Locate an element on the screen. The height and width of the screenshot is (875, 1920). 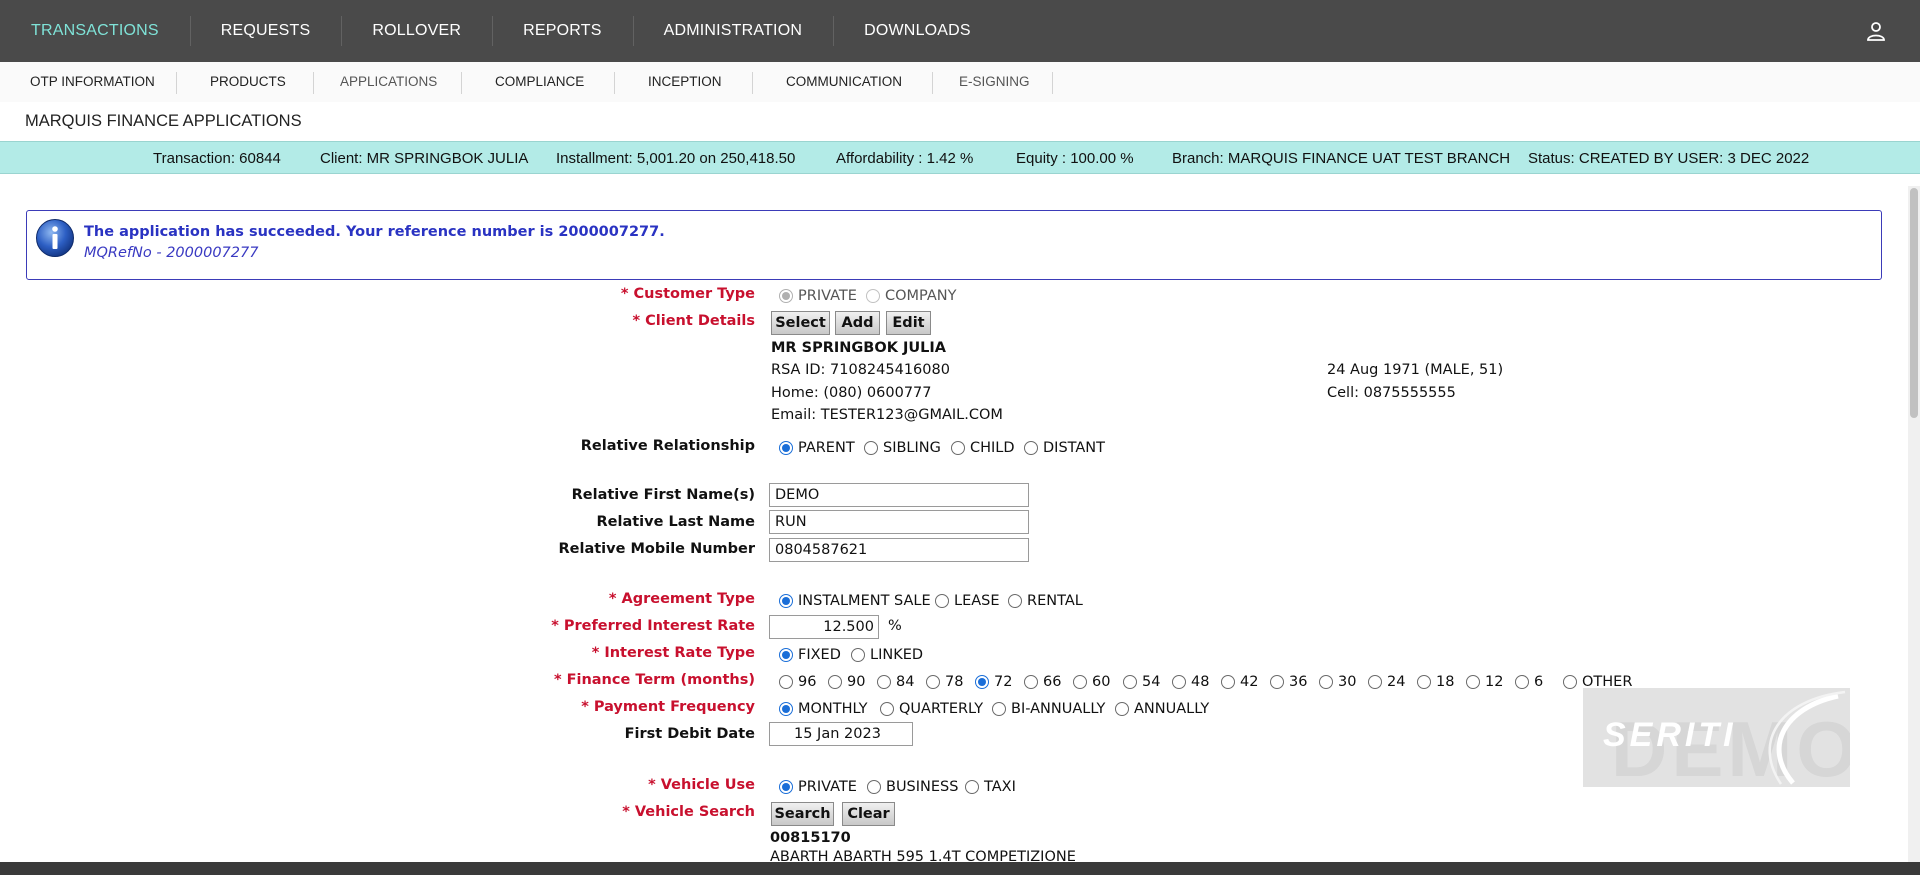
interest-fixed-radio: FIXED is located at coordinates (810, 655).